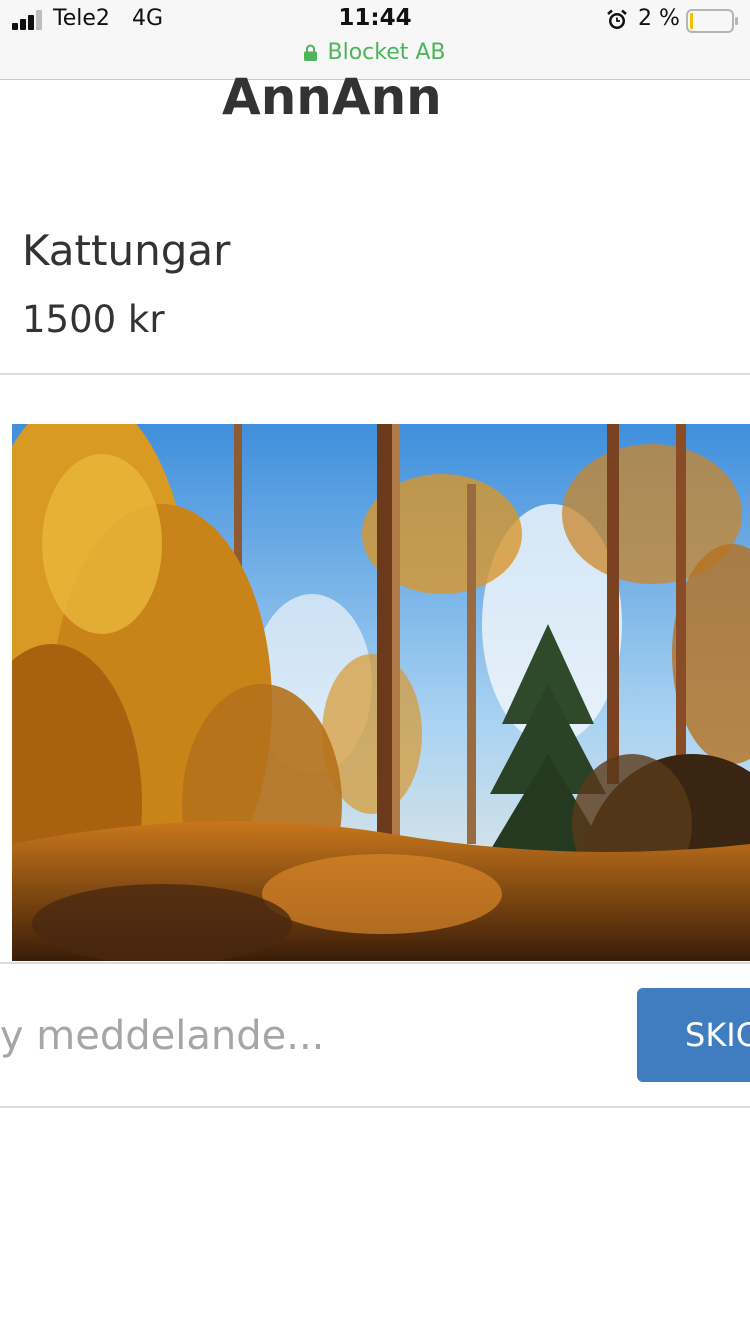 The width and height of the screenshot is (750, 1334). Describe the element at coordinates (310, 1036) in the screenshot. I see `message-input` at that location.